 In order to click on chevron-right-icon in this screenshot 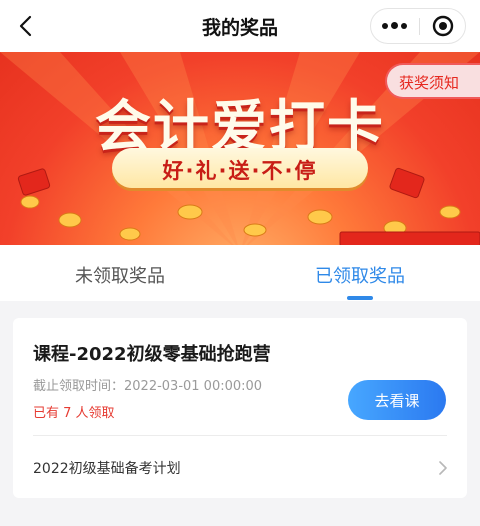, I will do `click(443, 467)`.